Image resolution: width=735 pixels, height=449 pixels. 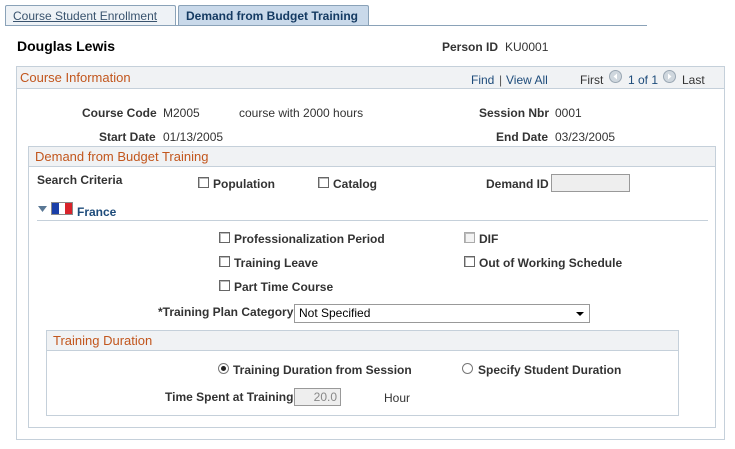 What do you see at coordinates (335, 313) in the screenshot?
I see `training-plan-category-value: Not Specified` at bounding box center [335, 313].